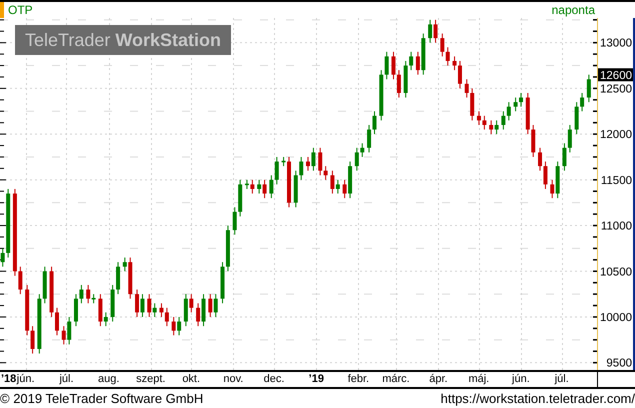  What do you see at coordinates (616, 272) in the screenshot?
I see `y-tick-label: 10500` at bounding box center [616, 272].